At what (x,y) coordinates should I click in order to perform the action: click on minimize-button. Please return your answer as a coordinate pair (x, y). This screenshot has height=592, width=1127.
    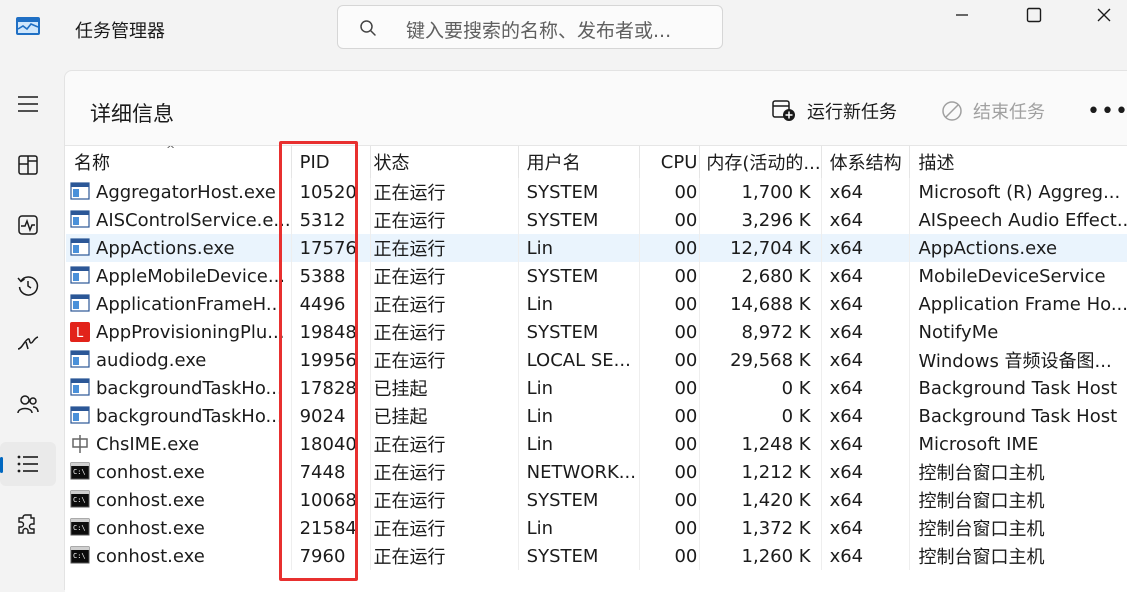
    Looking at the image, I should click on (962, 15).